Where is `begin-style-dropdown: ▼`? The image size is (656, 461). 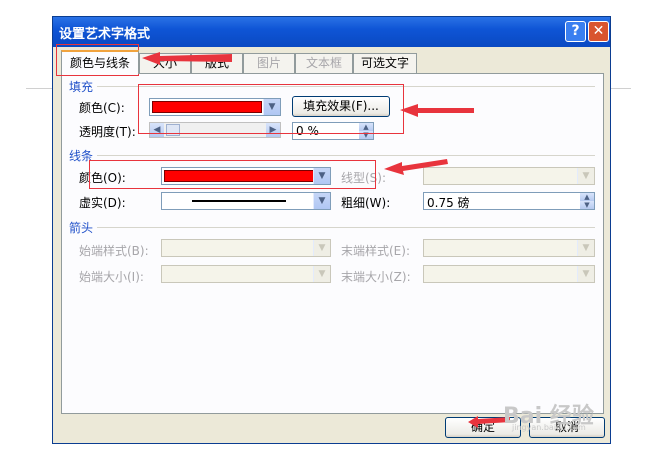 begin-style-dropdown: ▼ is located at coordinates (246, 248).